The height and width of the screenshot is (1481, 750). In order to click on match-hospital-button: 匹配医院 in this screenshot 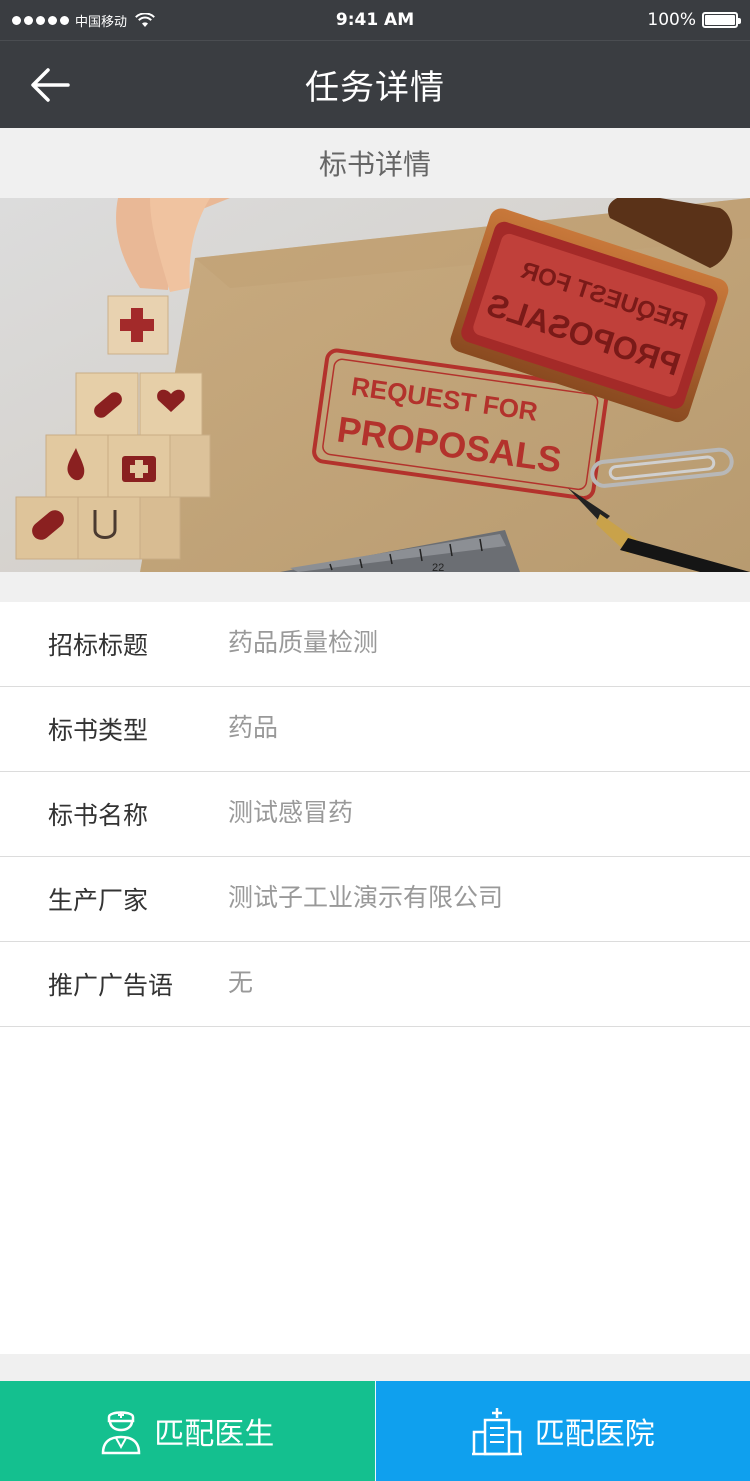, I will do `click(562, 1431)`.